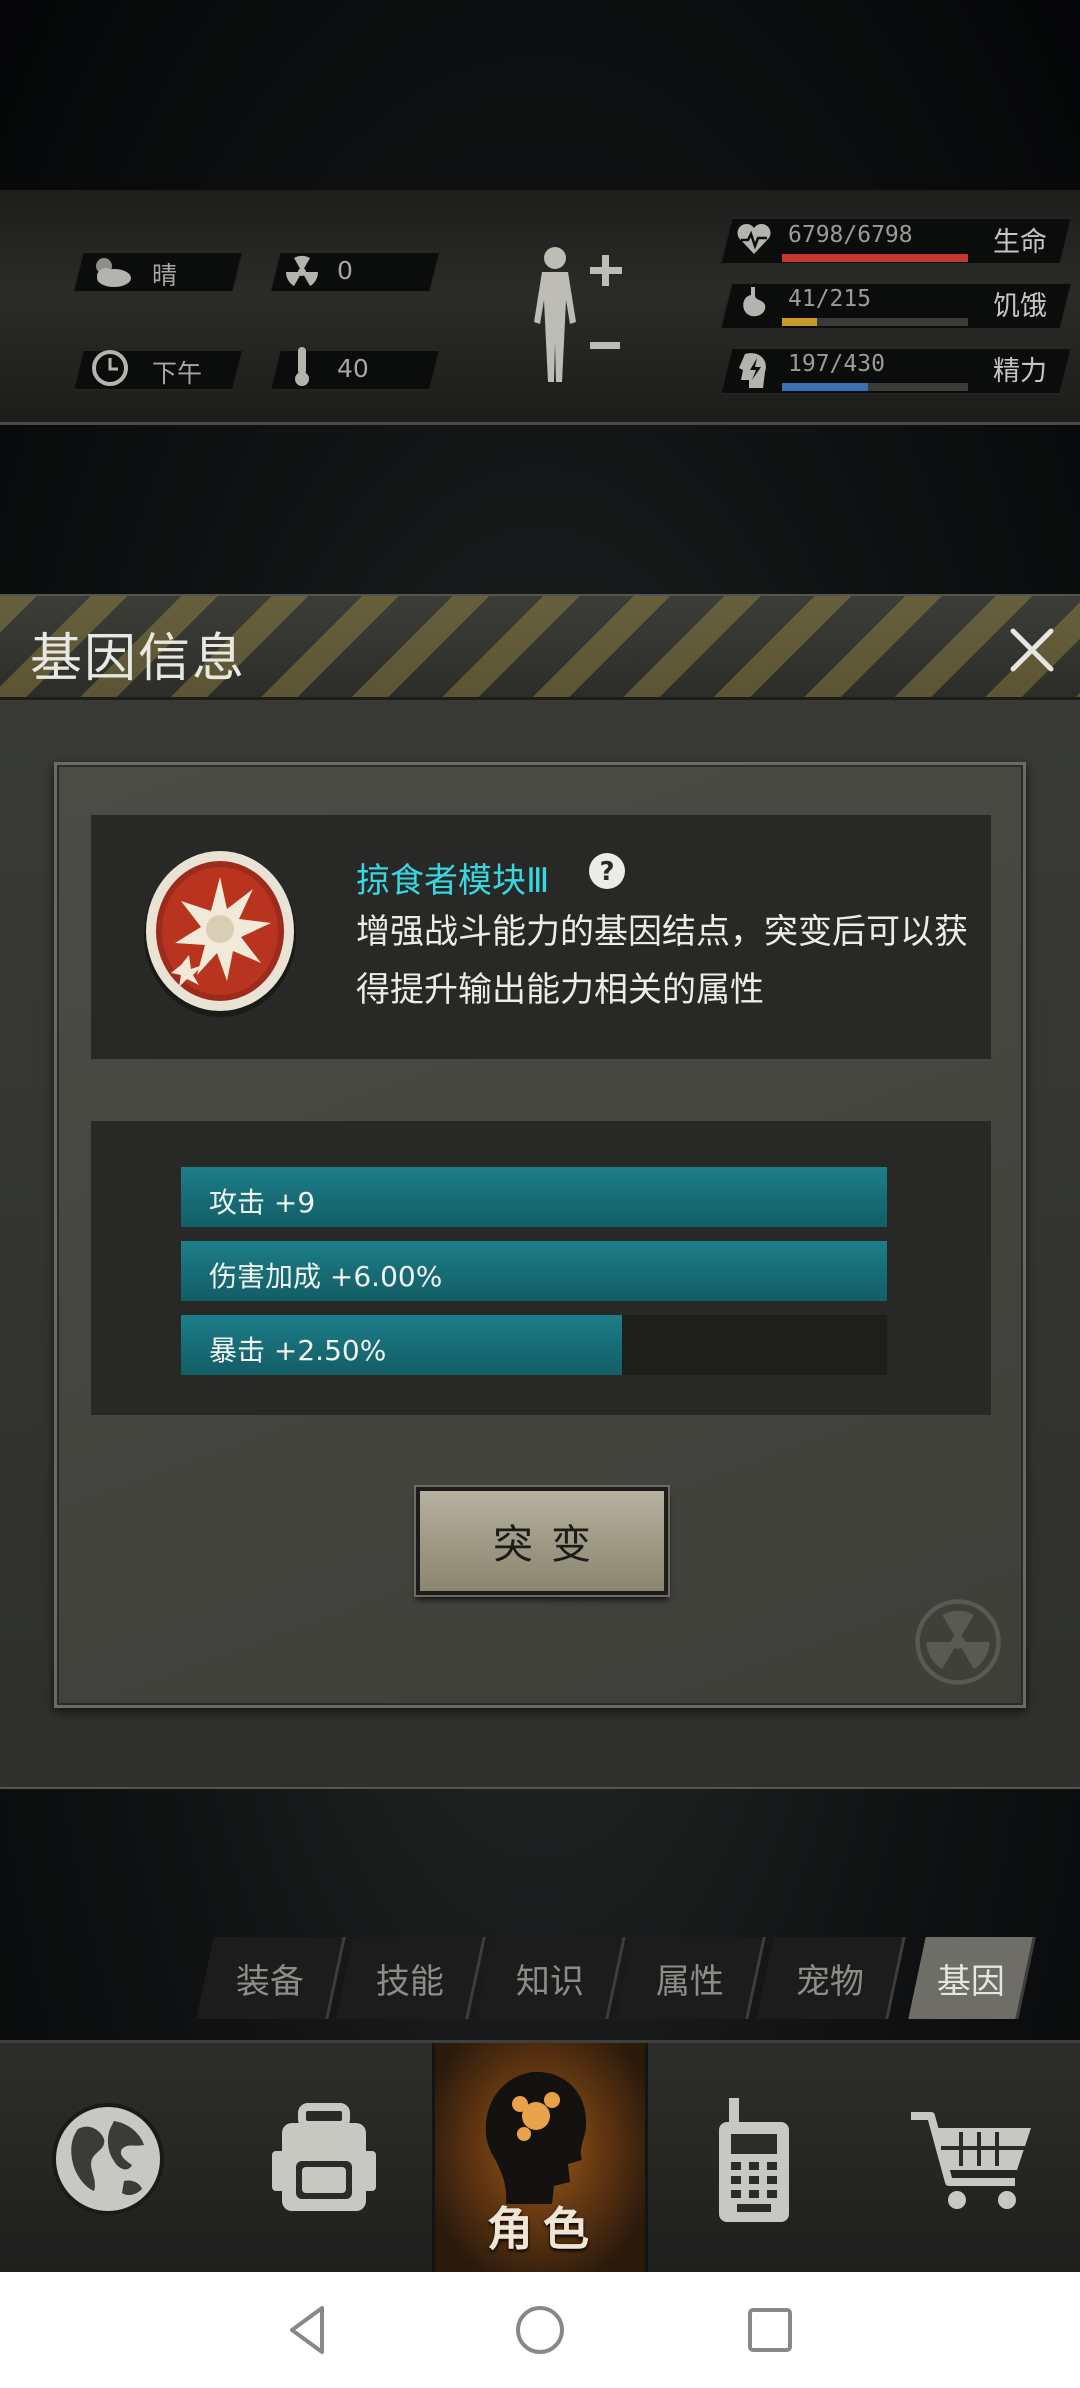 This screenshot has width=1080, height=2388. Describe the element at coordinates (138, 659) in the screenshot. I see `dialog-title: 基因信息` at that location.